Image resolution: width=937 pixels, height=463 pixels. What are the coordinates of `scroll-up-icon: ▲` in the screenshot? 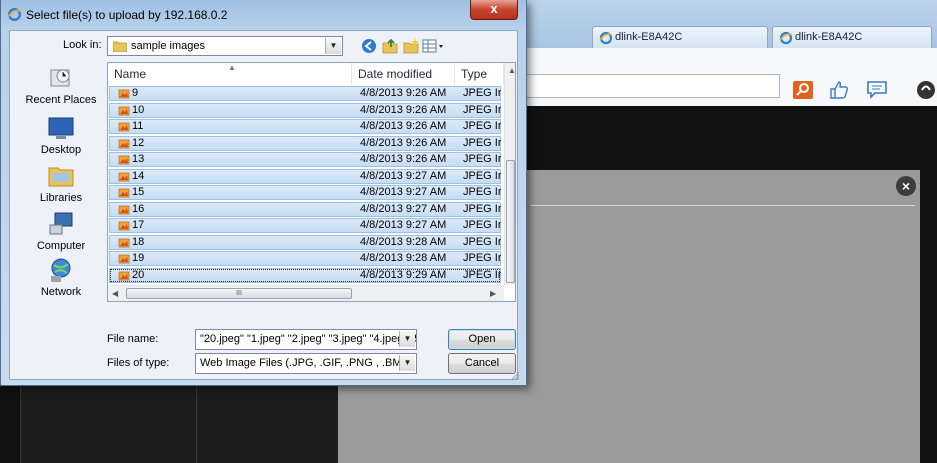 It's located at (511, 70).